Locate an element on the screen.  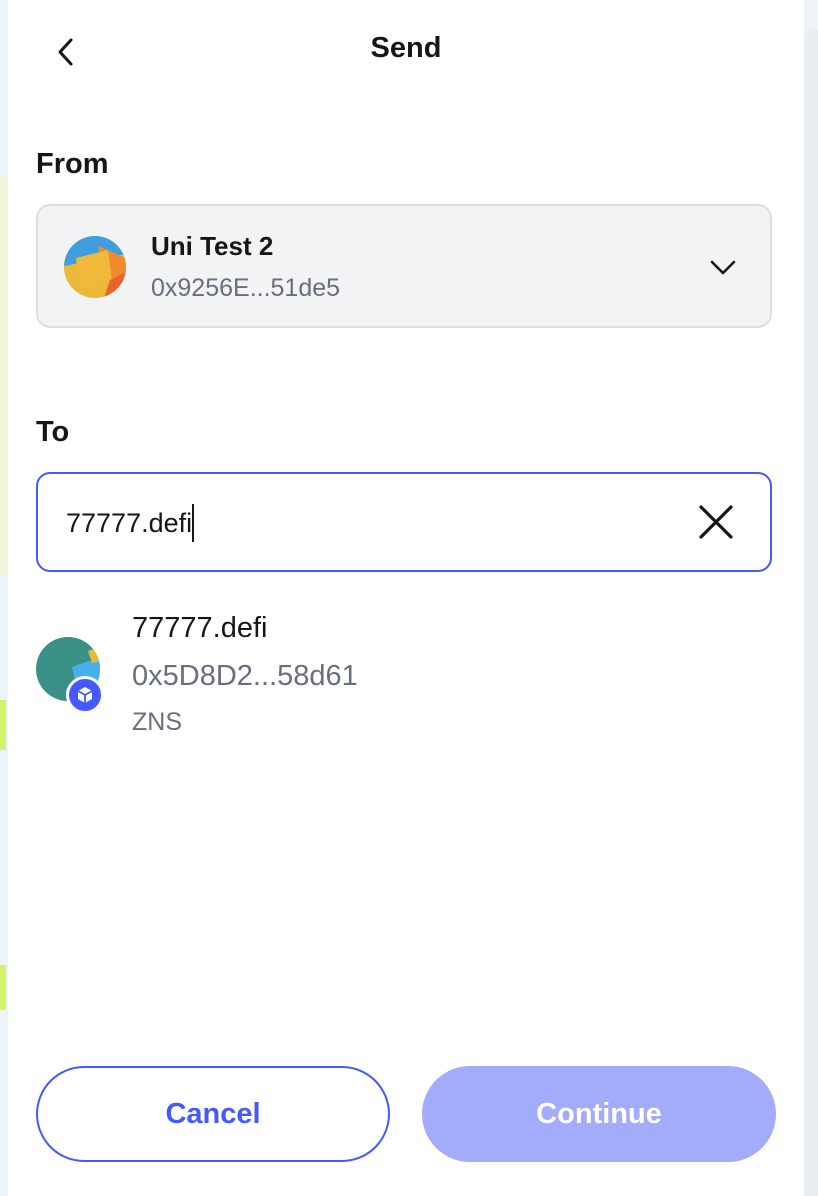
recipient-field is located at coordinates (404, 522).